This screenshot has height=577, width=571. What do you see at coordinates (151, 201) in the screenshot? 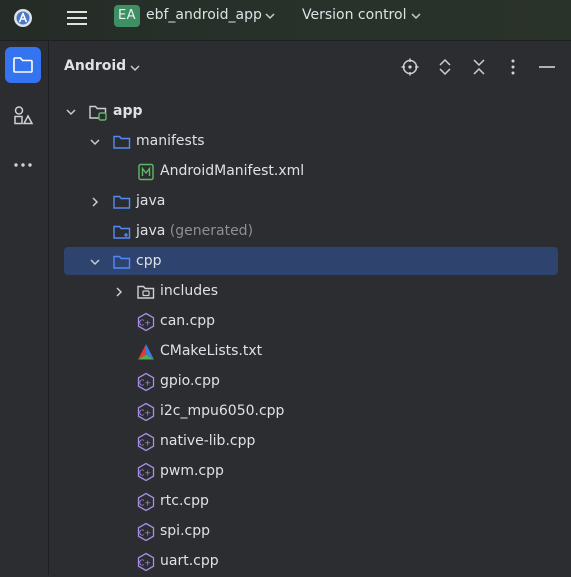
I see `tree-node-label: java` at bounding box center [151, 201].